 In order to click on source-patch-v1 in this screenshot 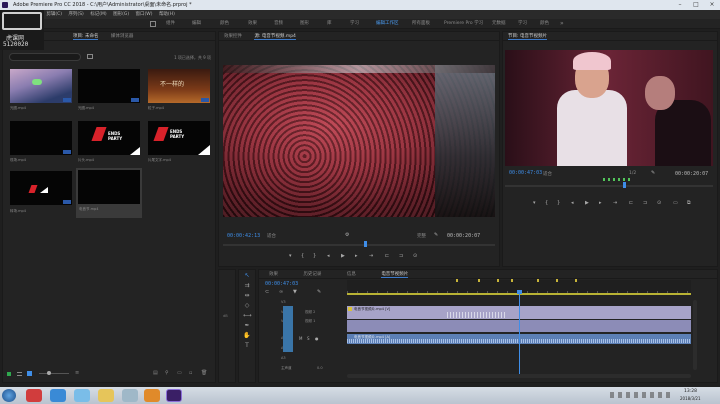, I will do `click(288, 320)`.